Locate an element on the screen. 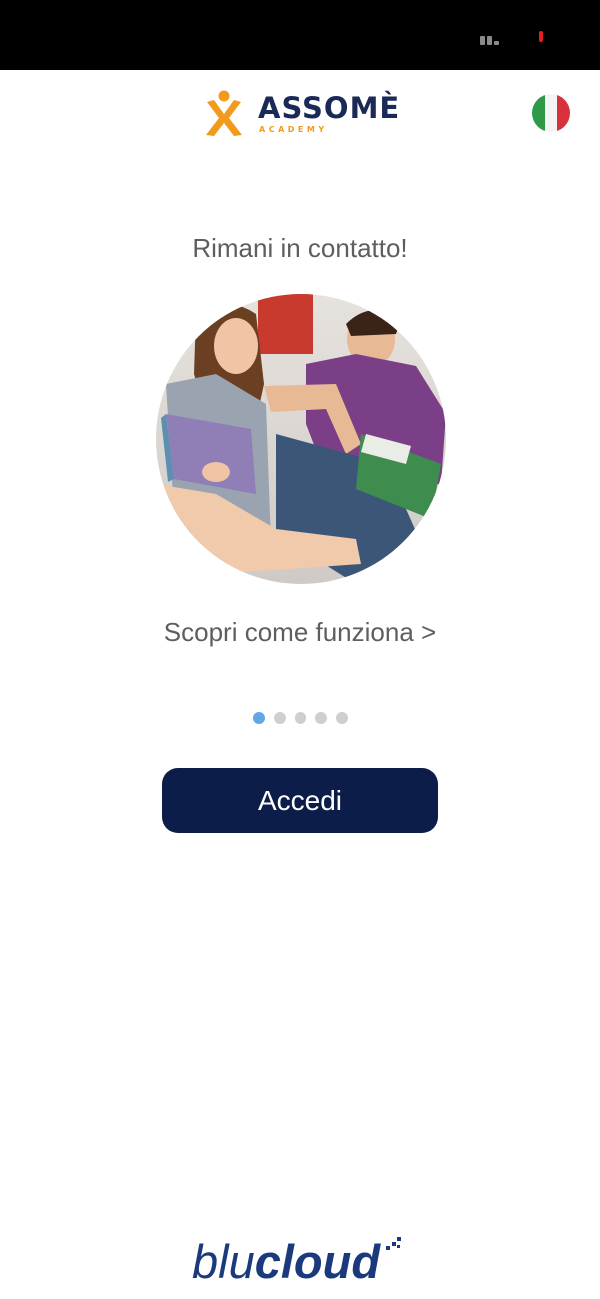 The height and width of the screenshot is (1299, 600). logo-tagline: ACADEMY is located at coordinates (293, 129).